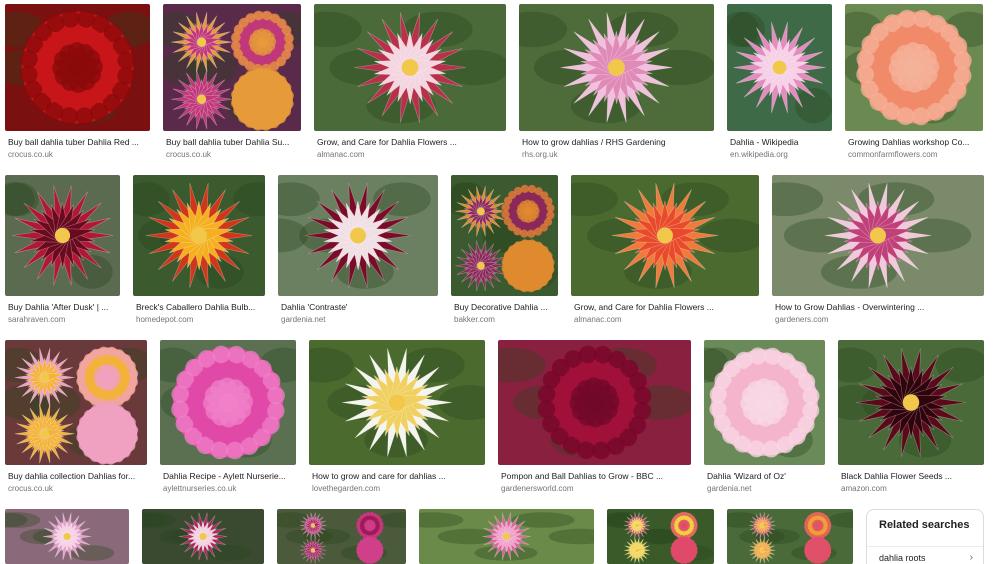 Image resolution: width=1000 pixels, height=564 pixels. What do you see at coordinates (37, 319) in the screenshot?
I see `result-source: sarahraven.com` at bounding box center [37, 319].